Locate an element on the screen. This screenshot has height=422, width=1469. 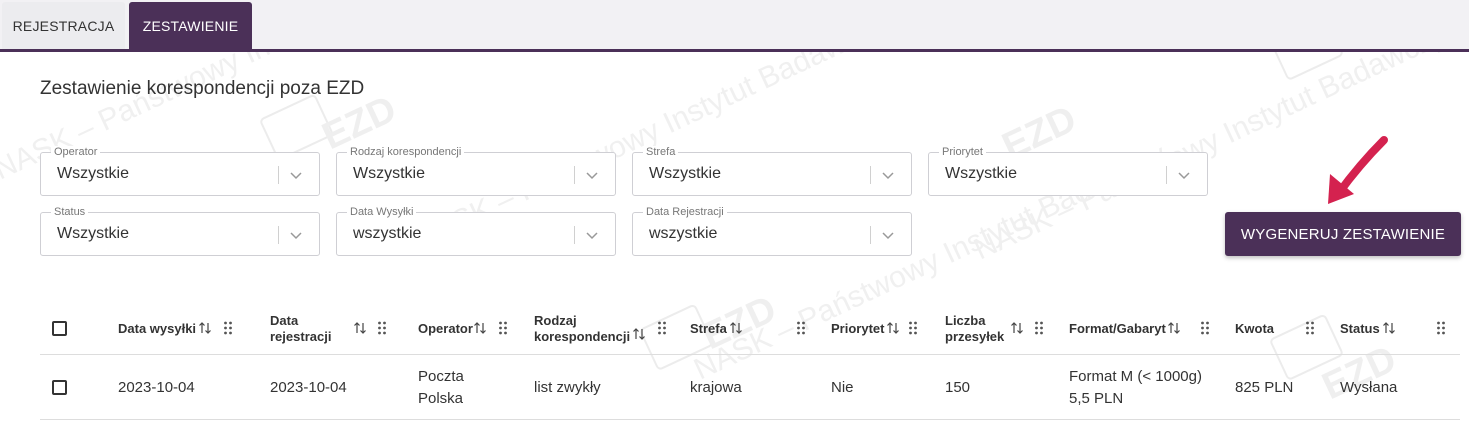
rodzaj-korespondencji-label: Rodzaj korespondencji is located at coordinates (406, 152).